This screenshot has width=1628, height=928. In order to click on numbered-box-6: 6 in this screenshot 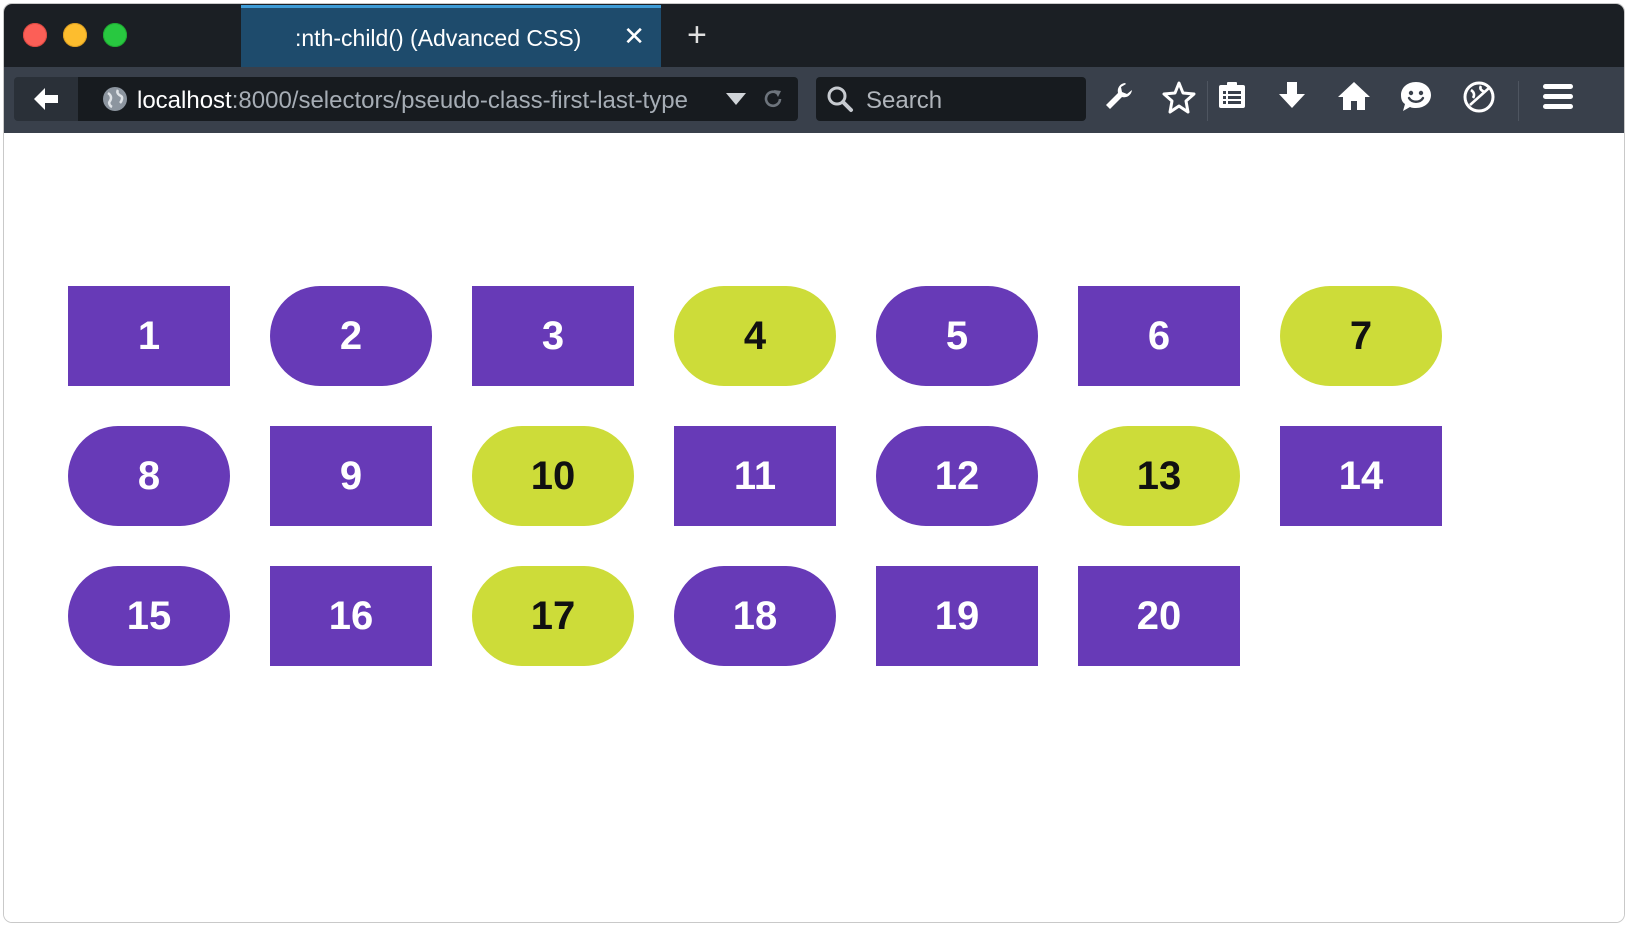, I will do `click(1159, 336)`.